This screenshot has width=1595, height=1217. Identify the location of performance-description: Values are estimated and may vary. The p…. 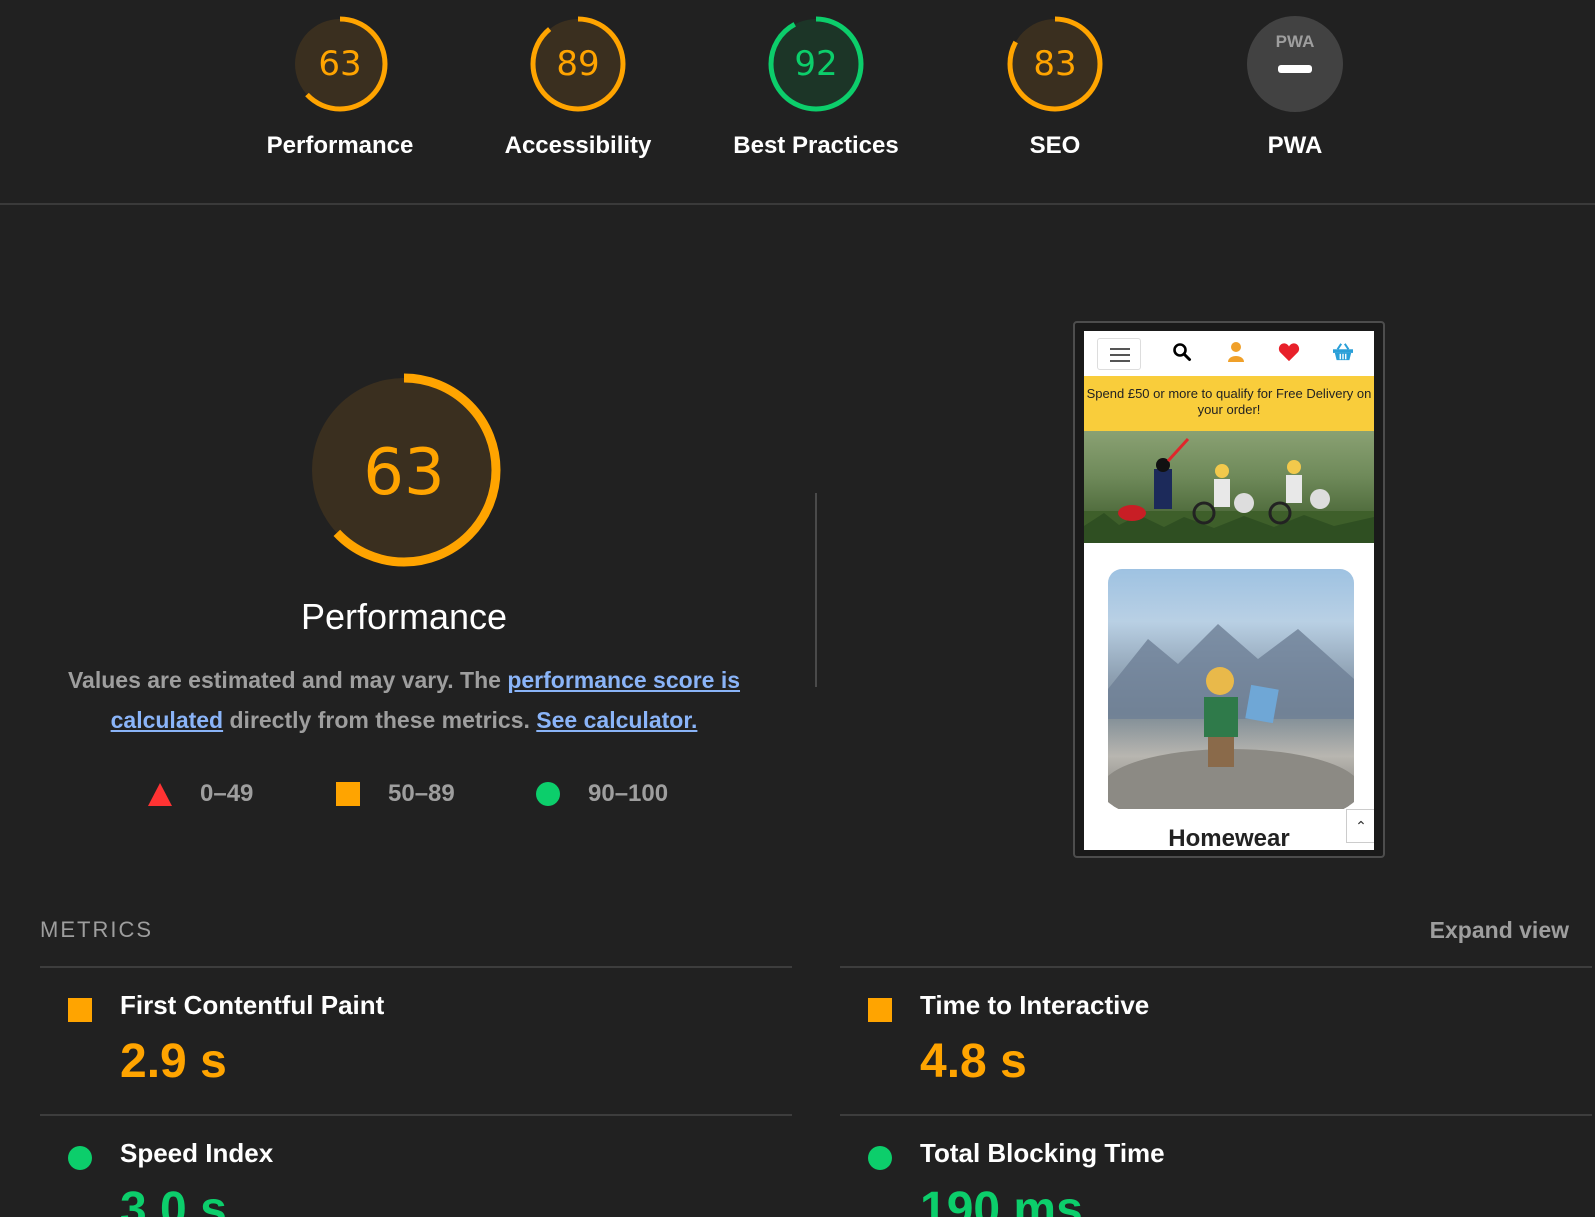
(404, 700).